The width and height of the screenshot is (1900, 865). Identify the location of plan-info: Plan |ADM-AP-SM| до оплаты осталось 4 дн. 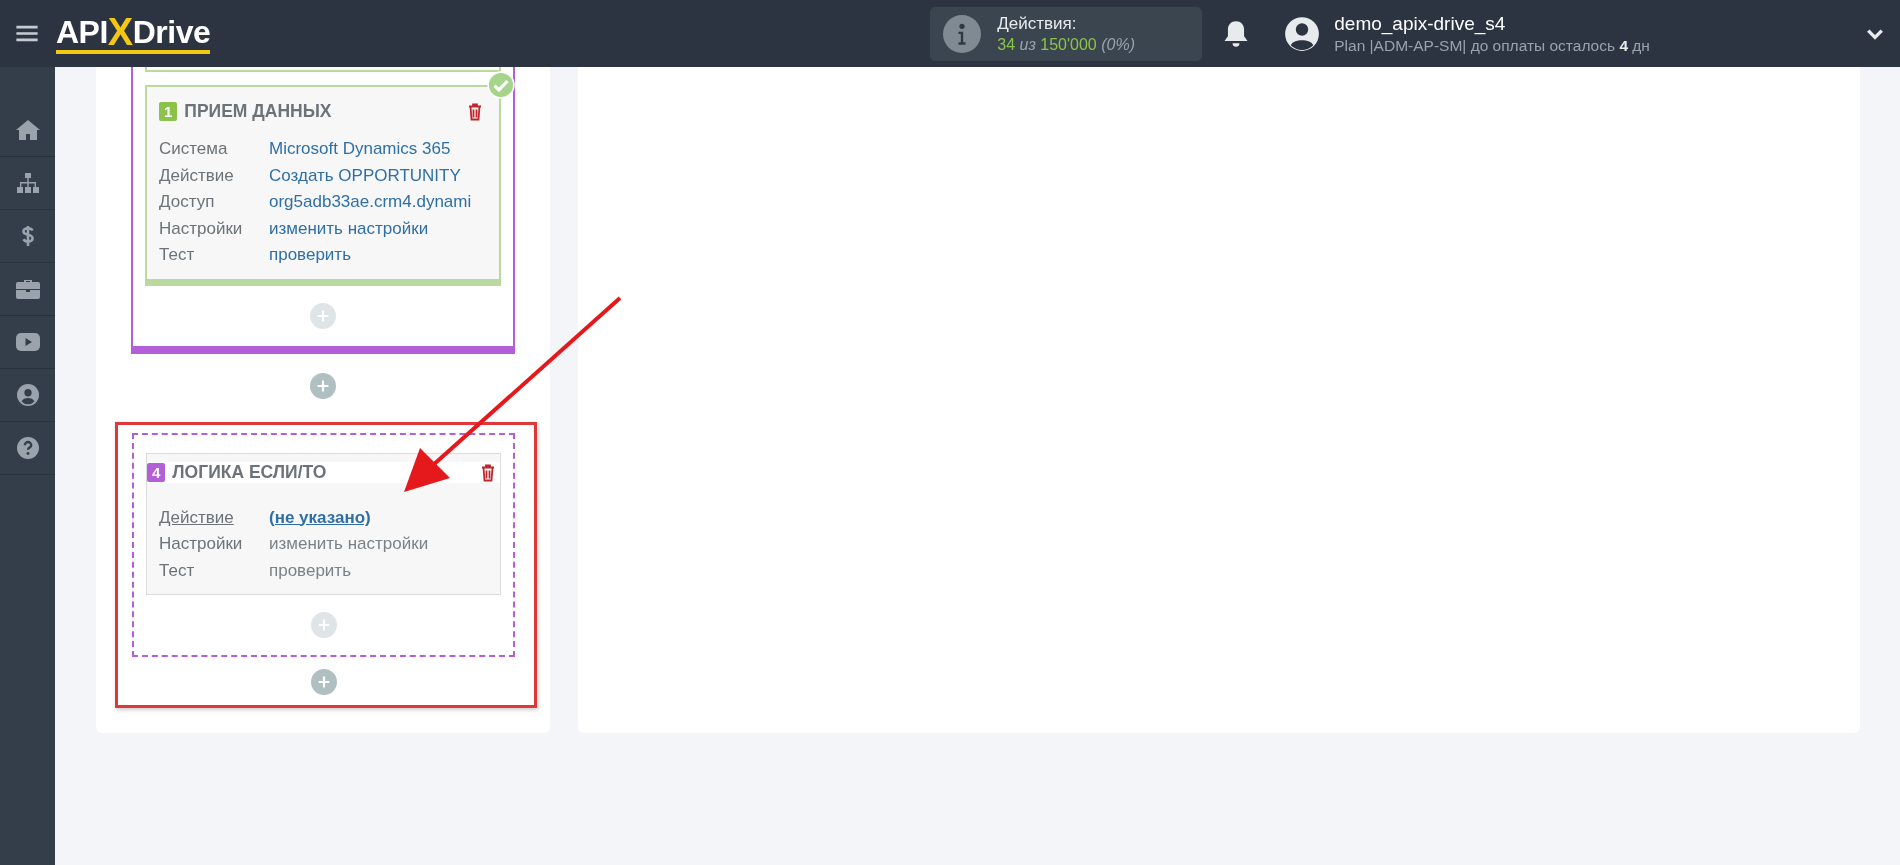
(1492, 45).